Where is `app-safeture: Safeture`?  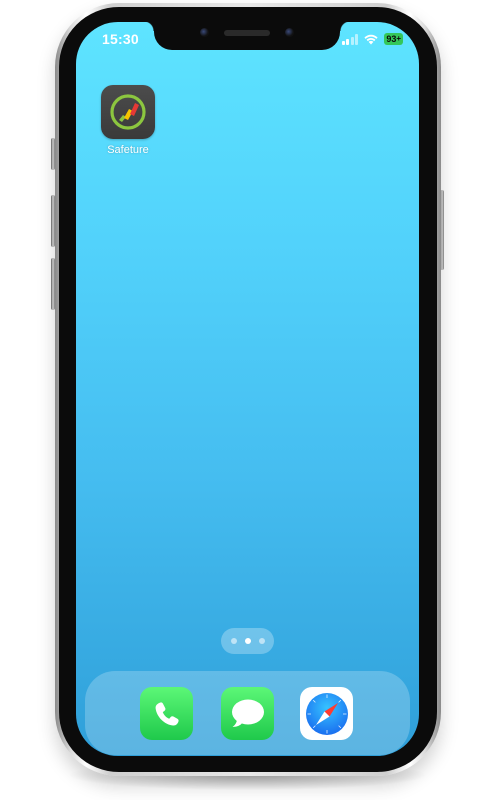 app-safeture: Safeture is located at coordinates (128, 120).